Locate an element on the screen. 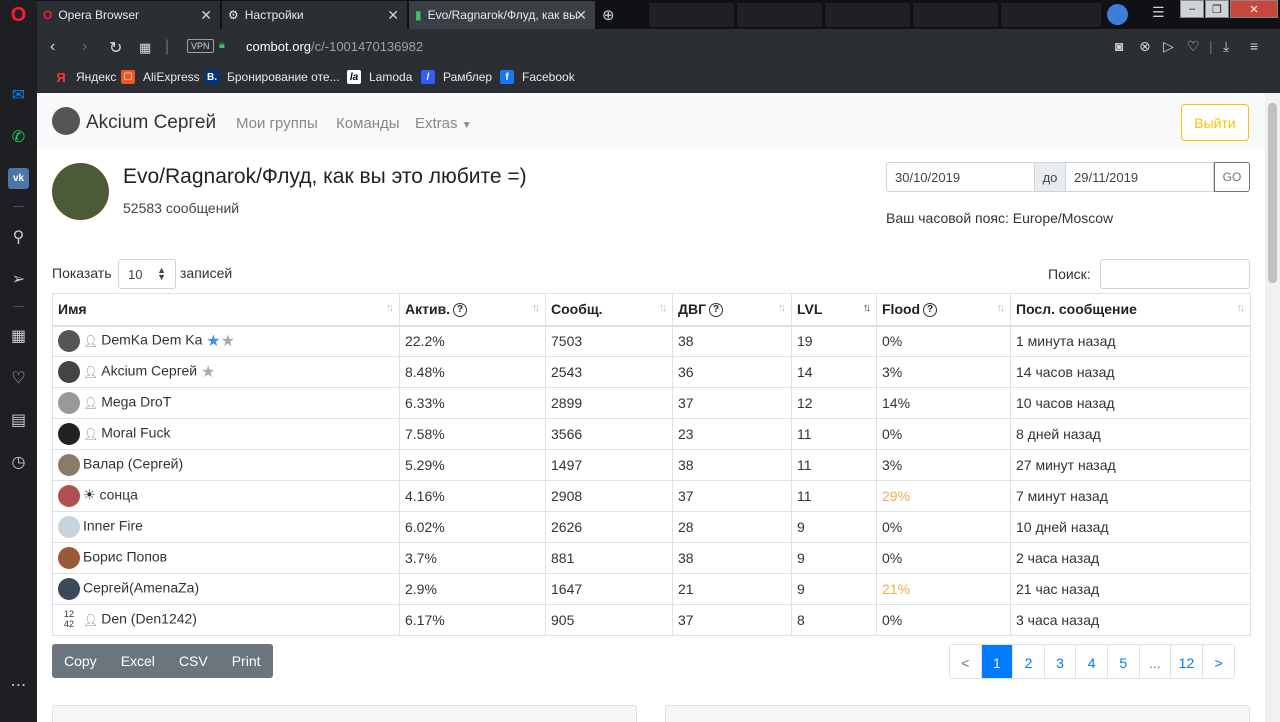 This screenshot has height=722, width=1280. page-3: 3 is located at coordinates (1061, 661).